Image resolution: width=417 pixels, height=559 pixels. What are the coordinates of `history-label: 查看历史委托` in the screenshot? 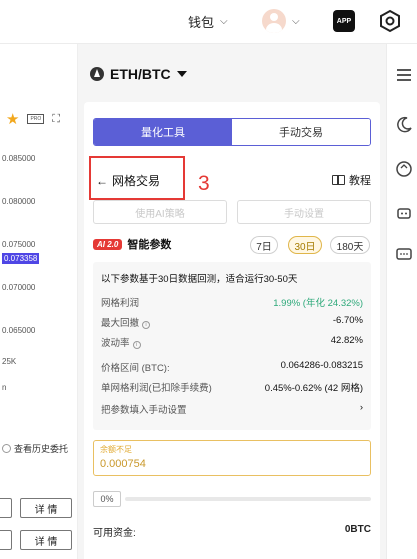 It's located at (41, 449).